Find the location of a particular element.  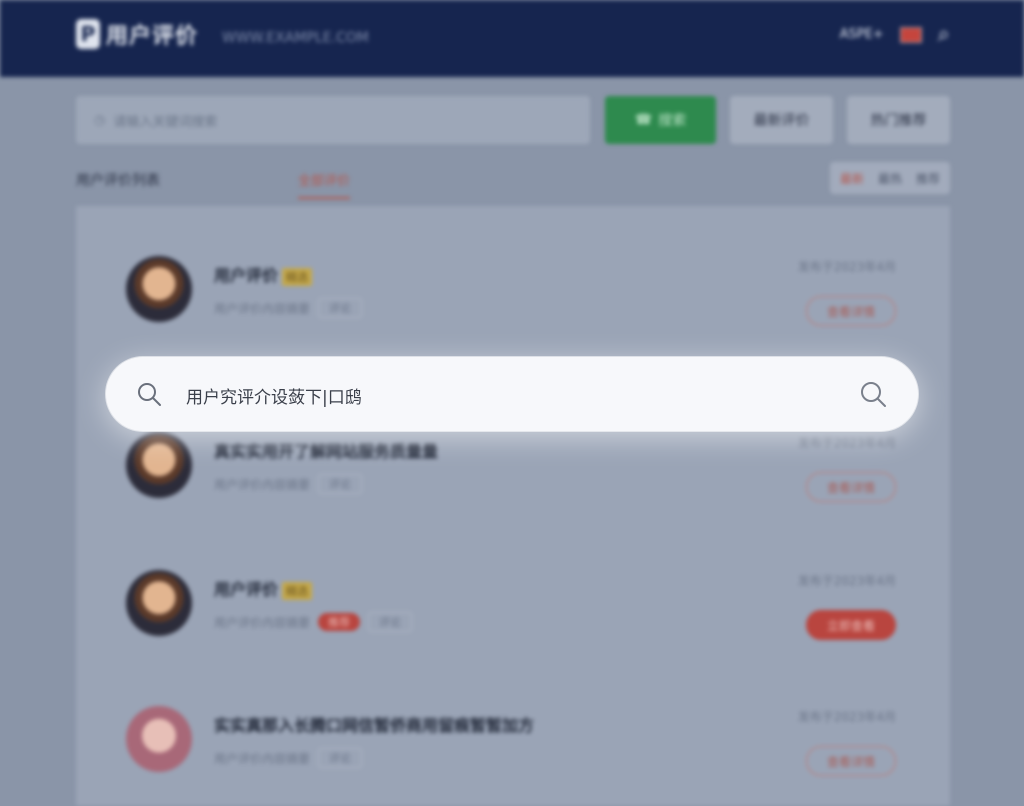

language-label: ASPE+ is located at coordinates (862, 34).